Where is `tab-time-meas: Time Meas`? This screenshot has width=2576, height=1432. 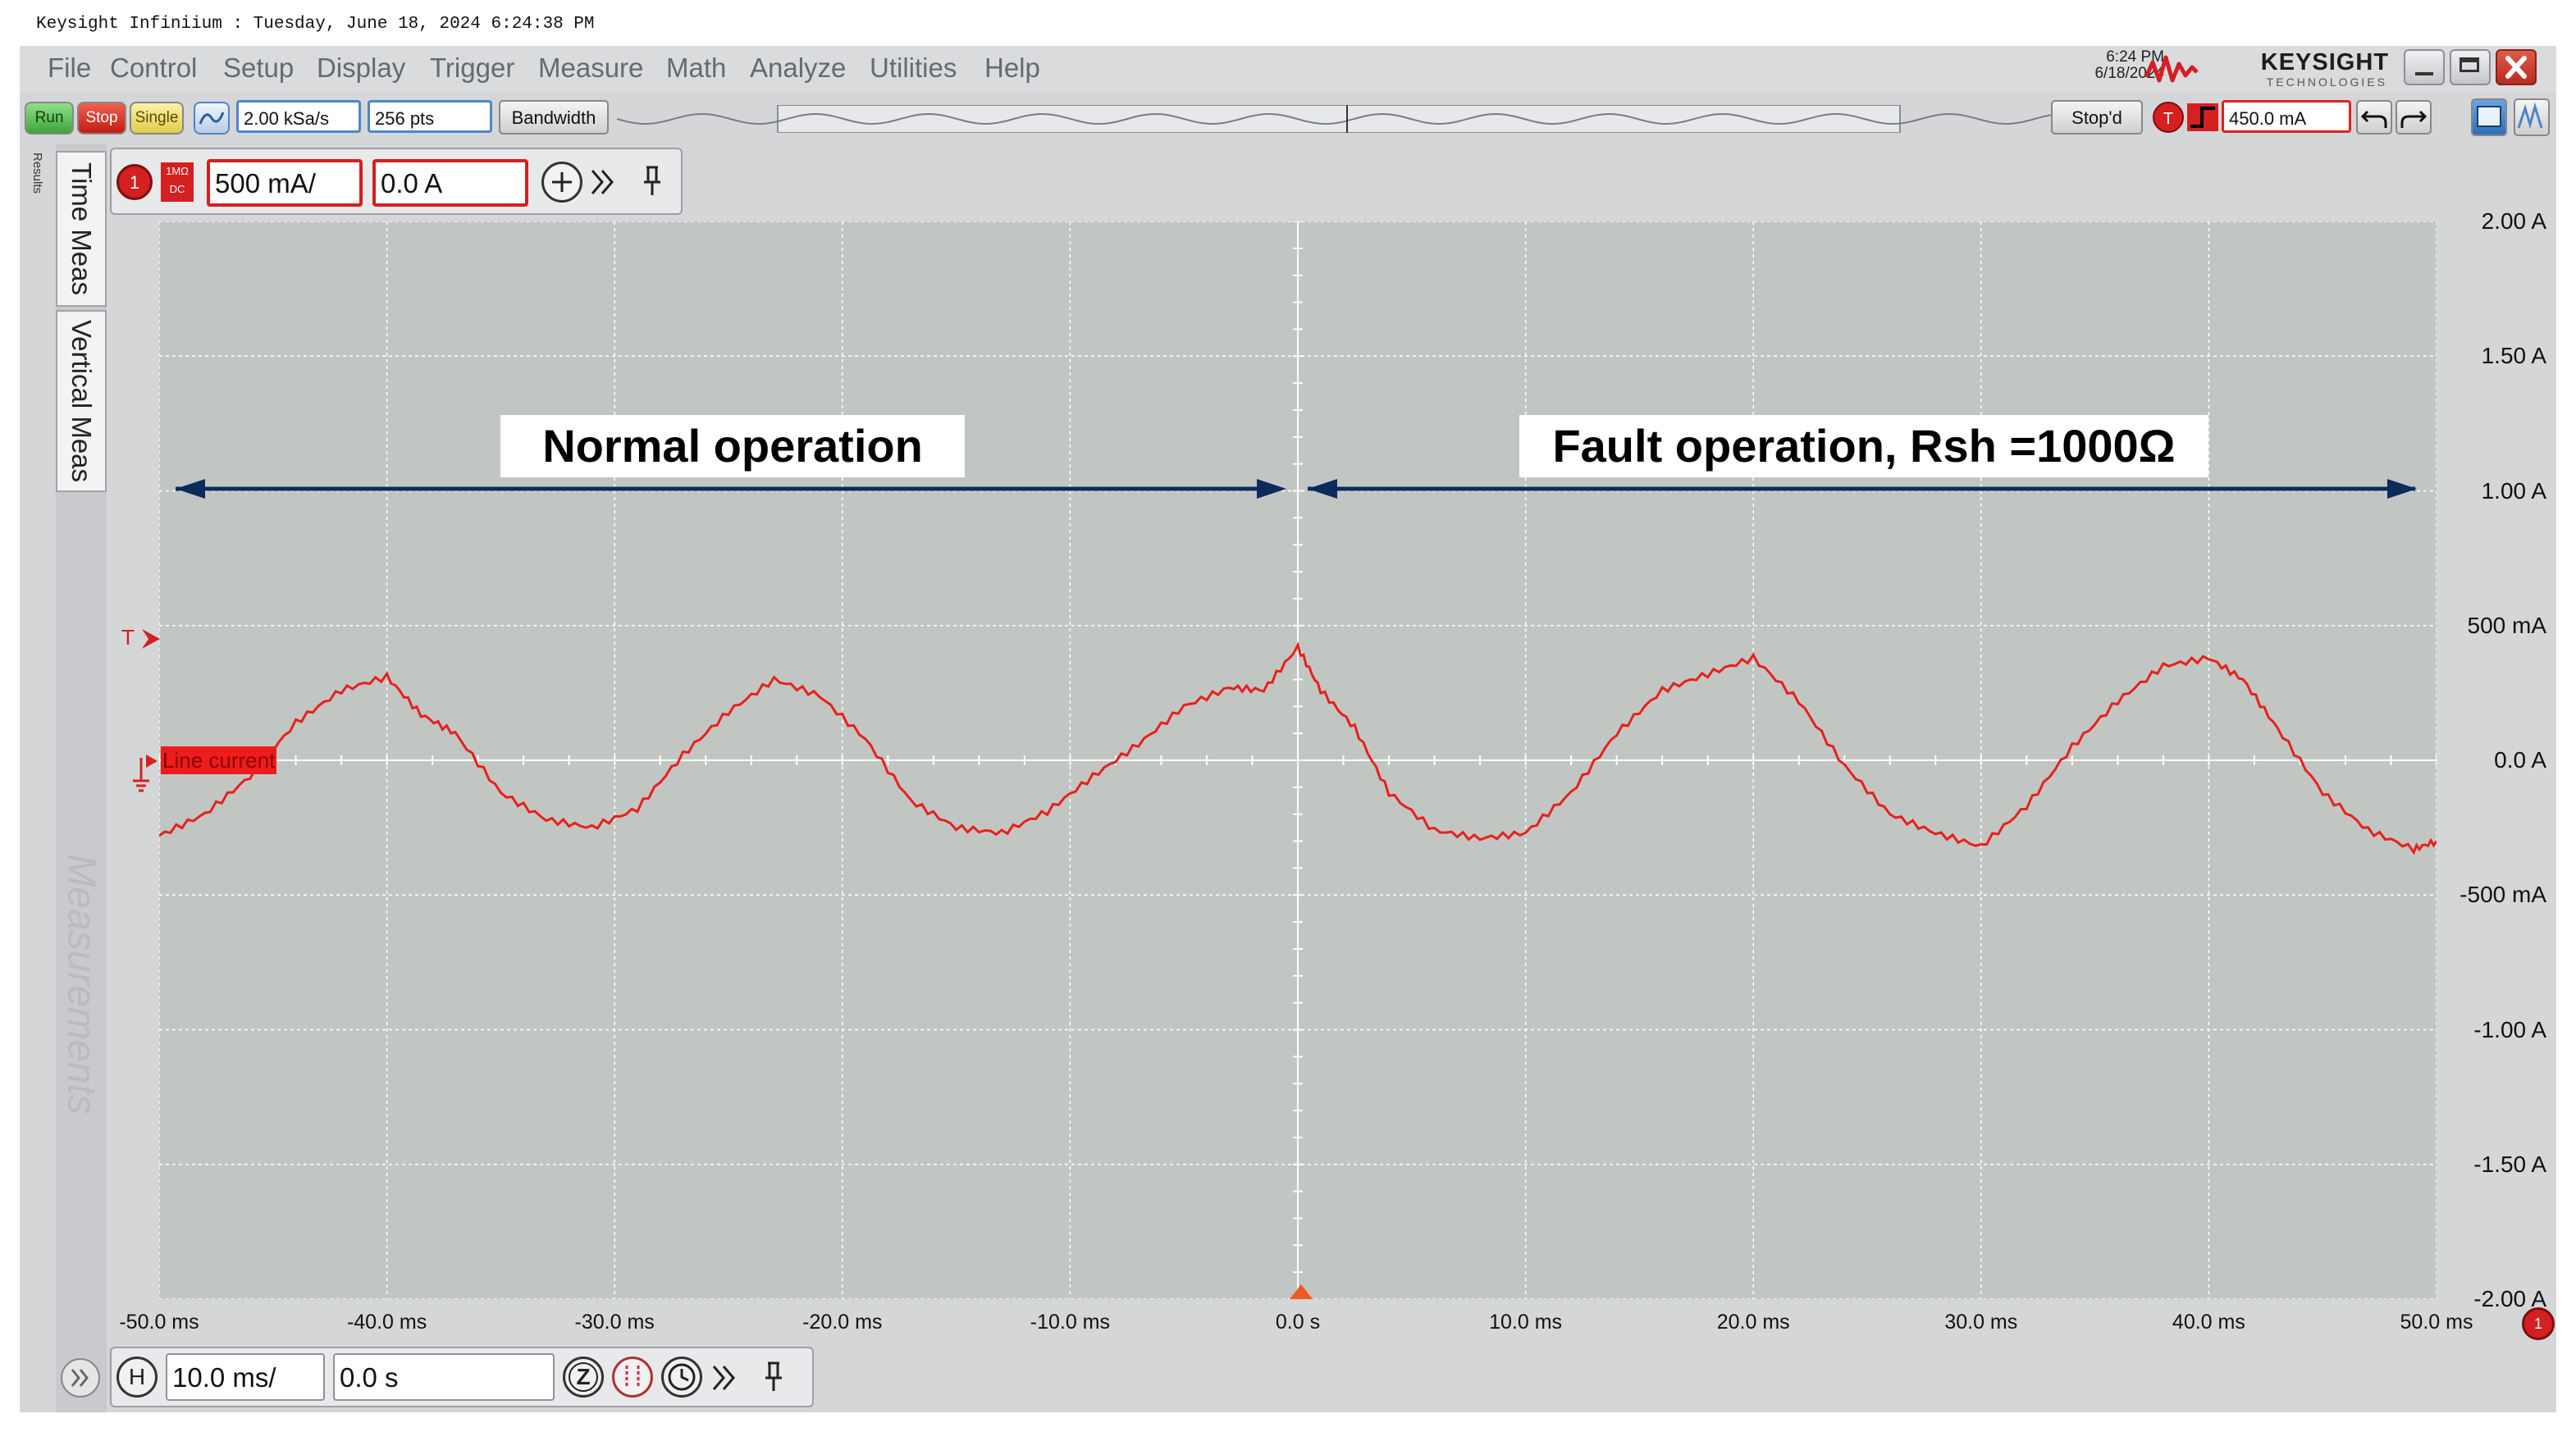 tab-time-meas: Time Meas is located at coordinates (82, 229).